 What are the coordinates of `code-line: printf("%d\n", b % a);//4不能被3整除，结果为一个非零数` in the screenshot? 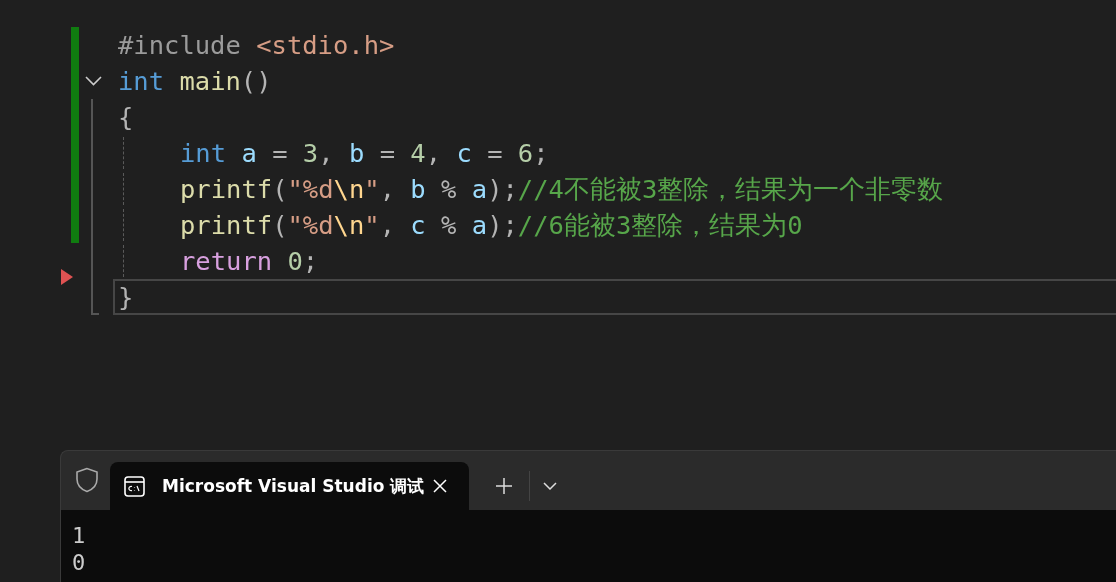 It's located at (561, 189).